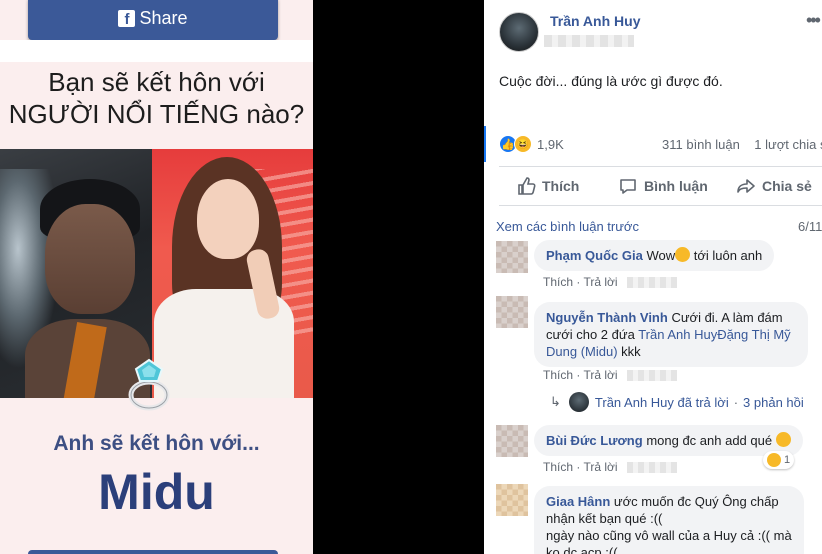 The image size is (822, 554). What do you see at coordinates (567, 226) in the screenshot?
I see `view-previous-comments-link: Xem các bình luận trước` at bounding box center [567, 226].